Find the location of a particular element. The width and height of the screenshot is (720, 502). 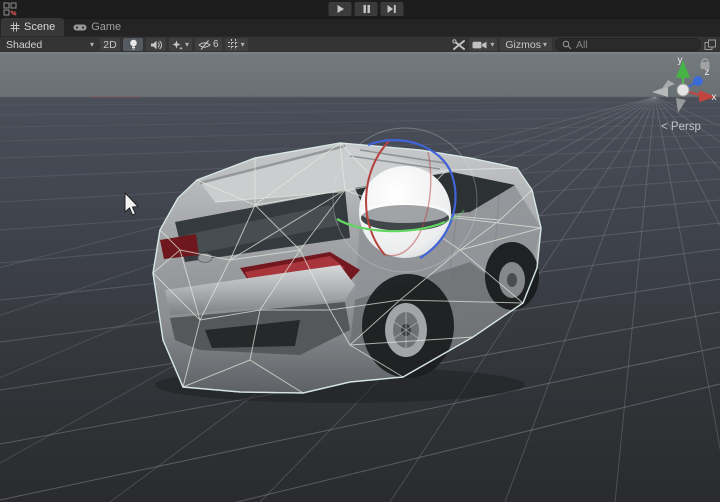

rear-wheel is located at coordinates (408, 326).